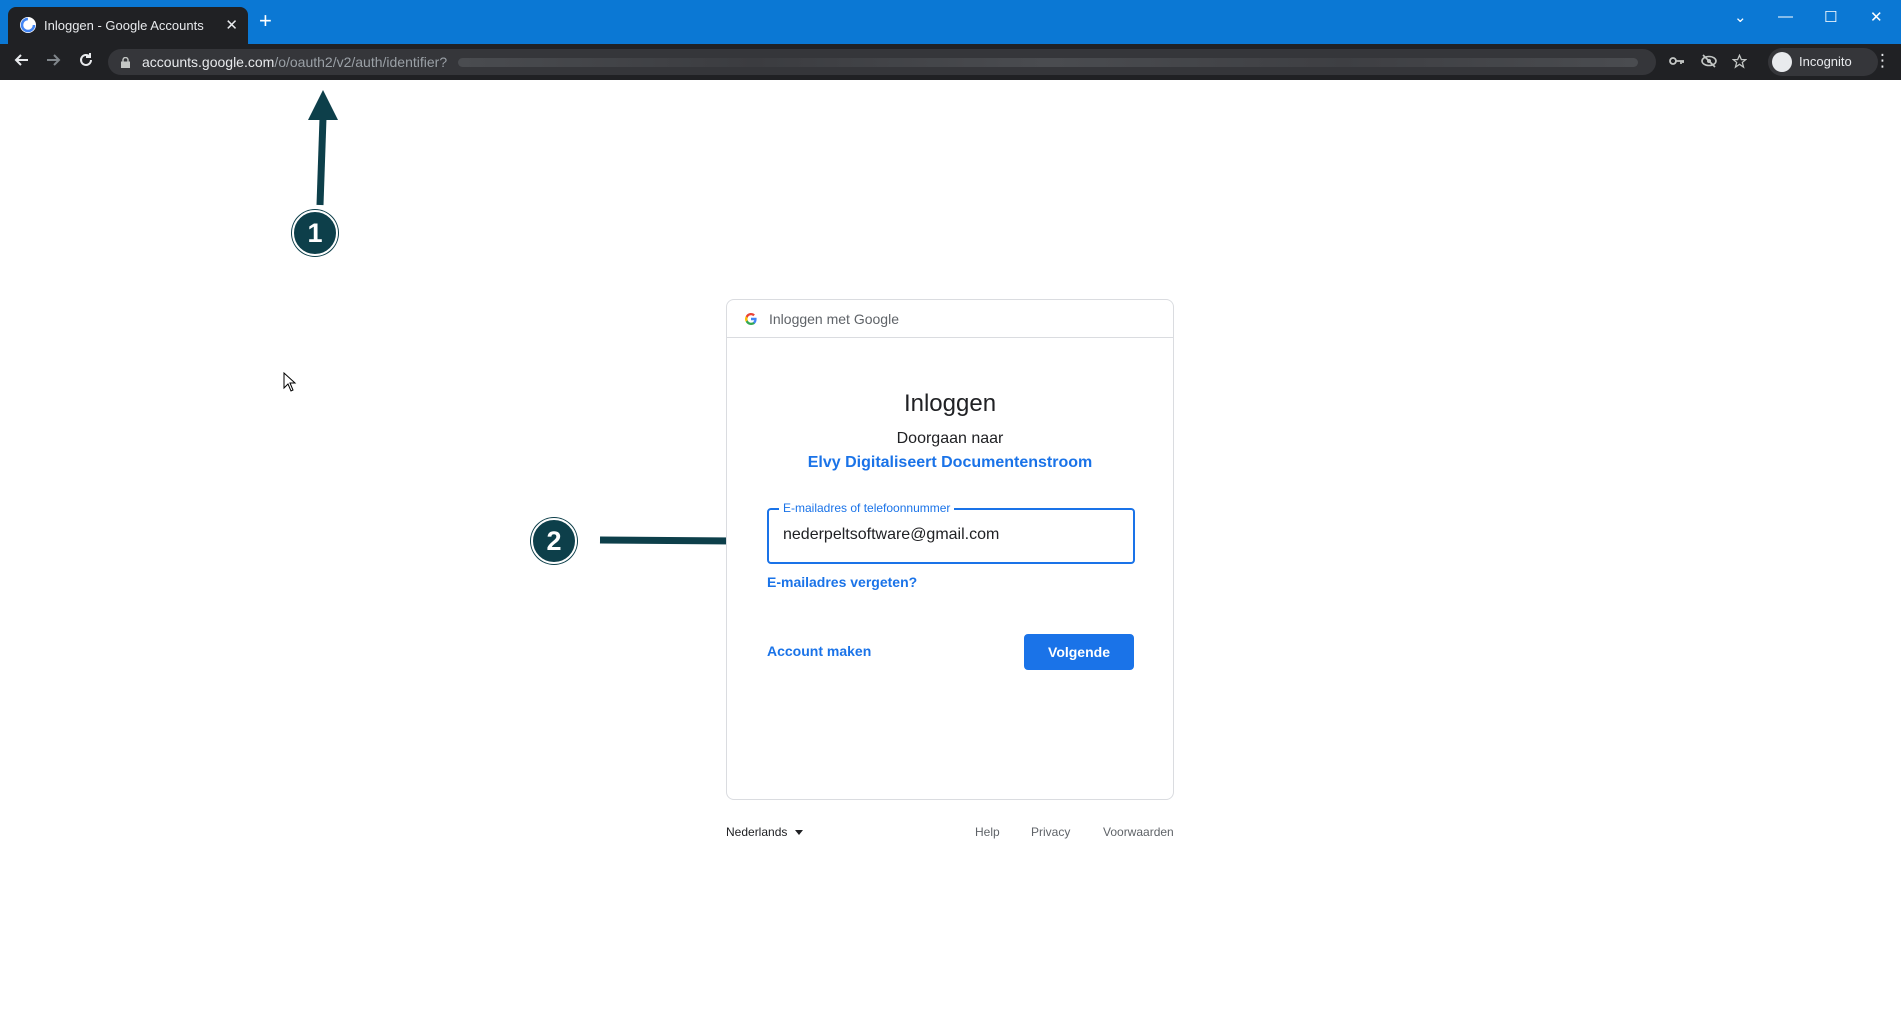  I want to click on new-tab-button: +, so click(265, 21).